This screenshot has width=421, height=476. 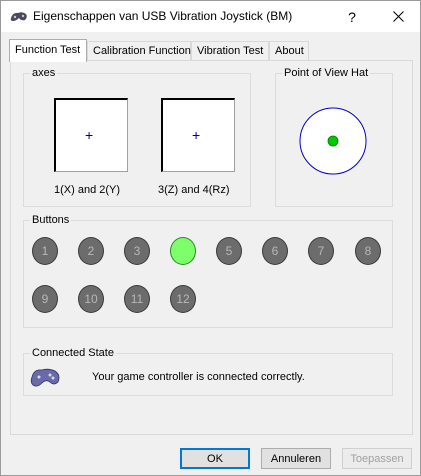 What do you see at coordinates (377, 458) in the screenshot?
I see `apply-button: Toepassen` at bounding box center [377, 458].